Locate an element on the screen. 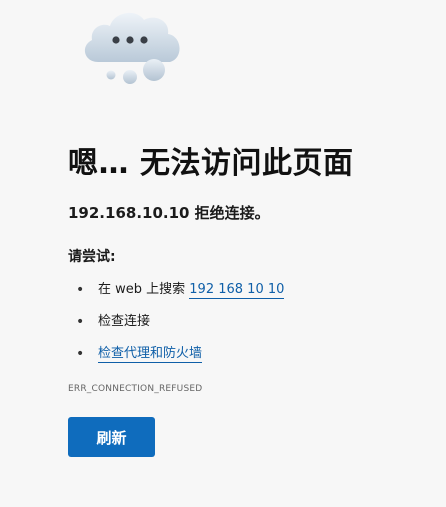 The width and height of the screenshot is (446, 507). try-label: 请尝试: is located at coordinates (92, 257).